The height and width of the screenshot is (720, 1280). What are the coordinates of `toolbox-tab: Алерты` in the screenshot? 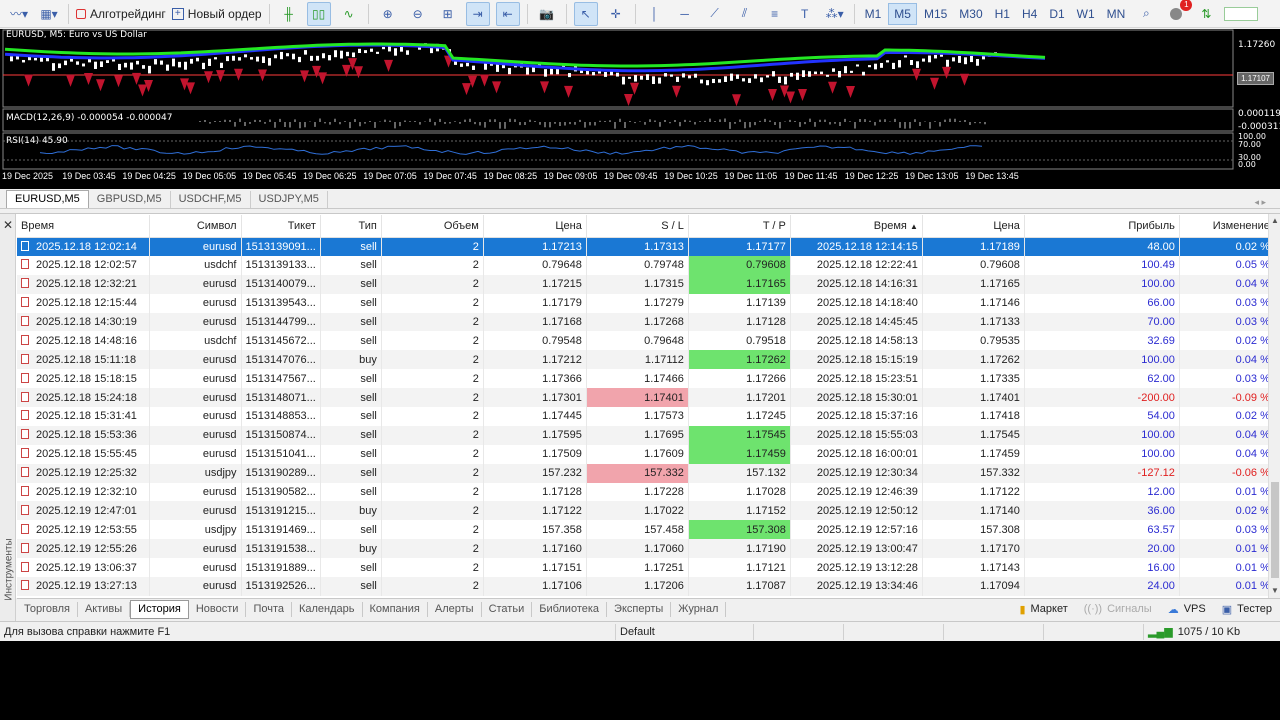 It's located at (455, 609).